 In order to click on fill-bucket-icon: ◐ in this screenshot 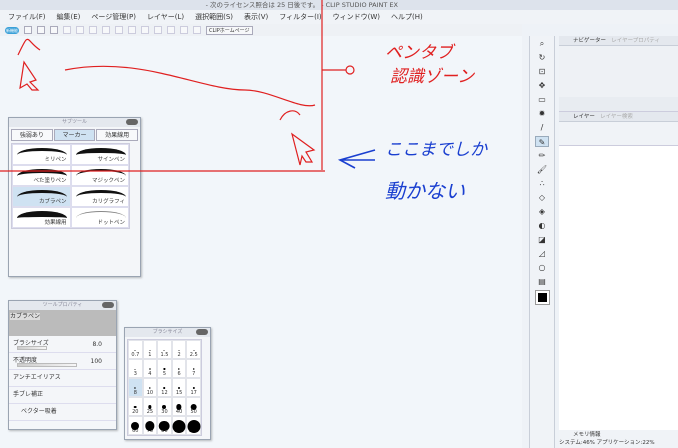, I will do `click(542, 225)`.